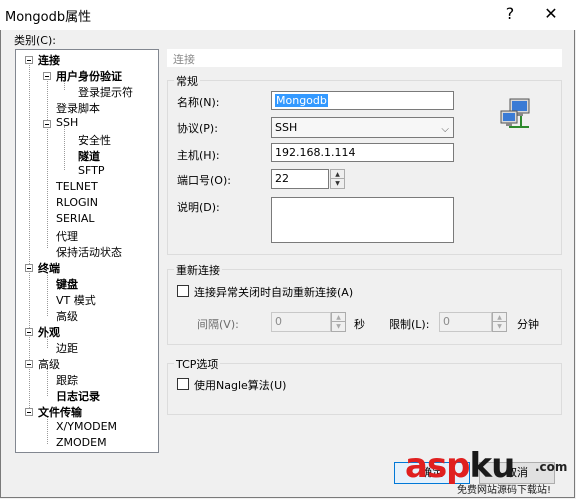 This screenshot has width=576, height=499. What do you see at coordinates (89, 156) in the screenshot?
I see `tree-node-tunnel: 隧道` at bounding box center [89, 156].